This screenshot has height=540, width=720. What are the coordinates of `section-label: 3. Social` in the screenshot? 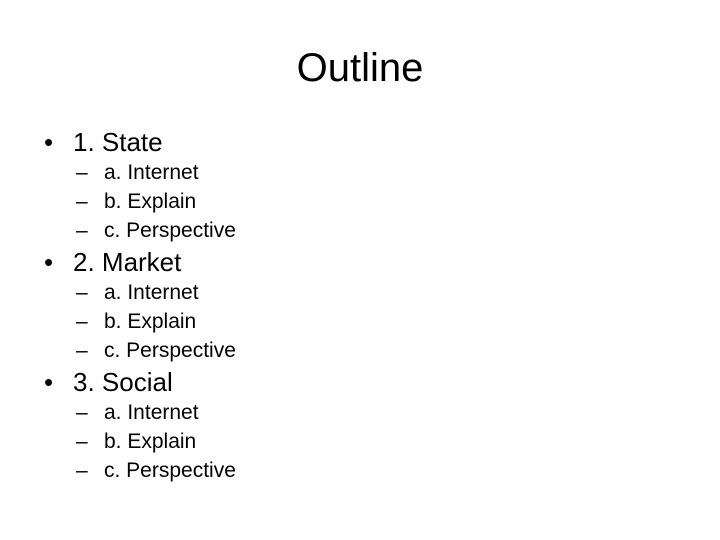 It's located at (123, 382).